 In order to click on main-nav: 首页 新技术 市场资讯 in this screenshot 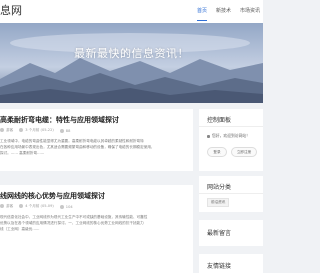, I will do `click(224, 11)`.